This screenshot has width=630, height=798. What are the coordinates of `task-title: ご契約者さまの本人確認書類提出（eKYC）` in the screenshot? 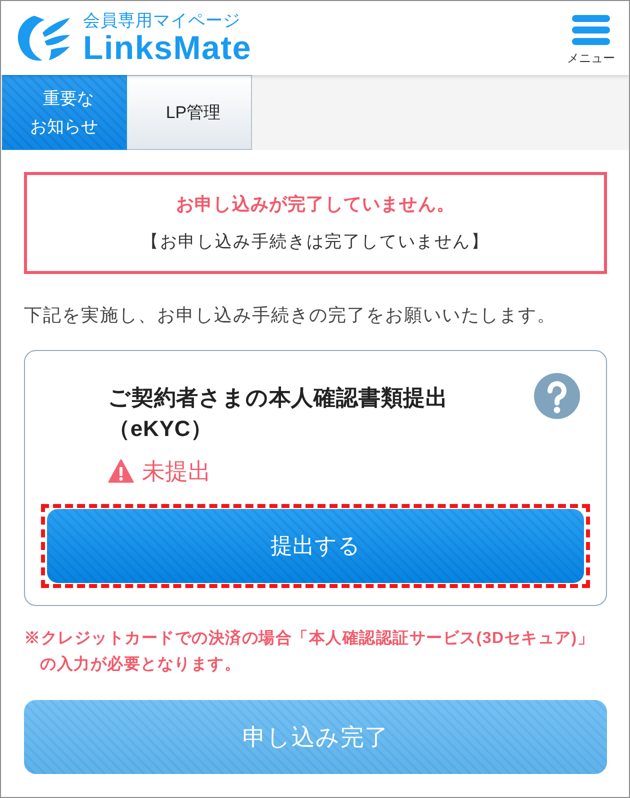 It's located at (278, 413).